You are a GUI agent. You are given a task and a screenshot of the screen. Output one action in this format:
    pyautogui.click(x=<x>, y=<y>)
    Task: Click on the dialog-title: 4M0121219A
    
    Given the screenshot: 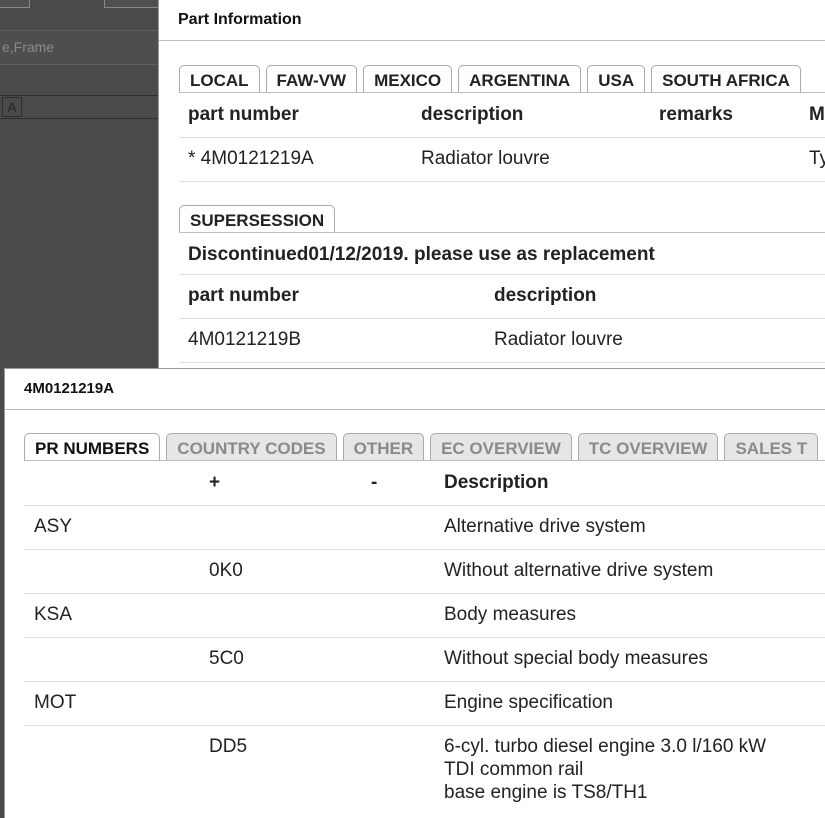 What is the action you would take?
    pyautogui.click(x=415, y=389)
    